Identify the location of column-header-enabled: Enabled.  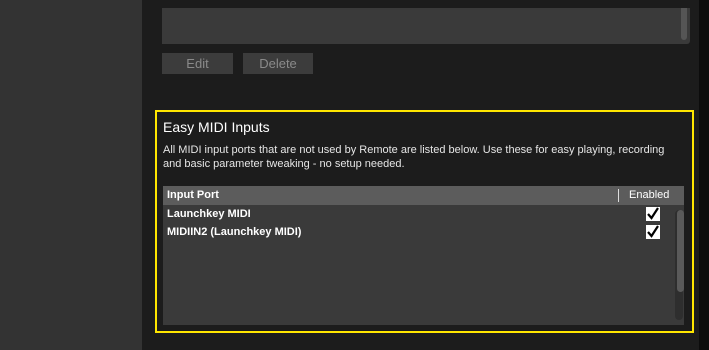
(649, 195).